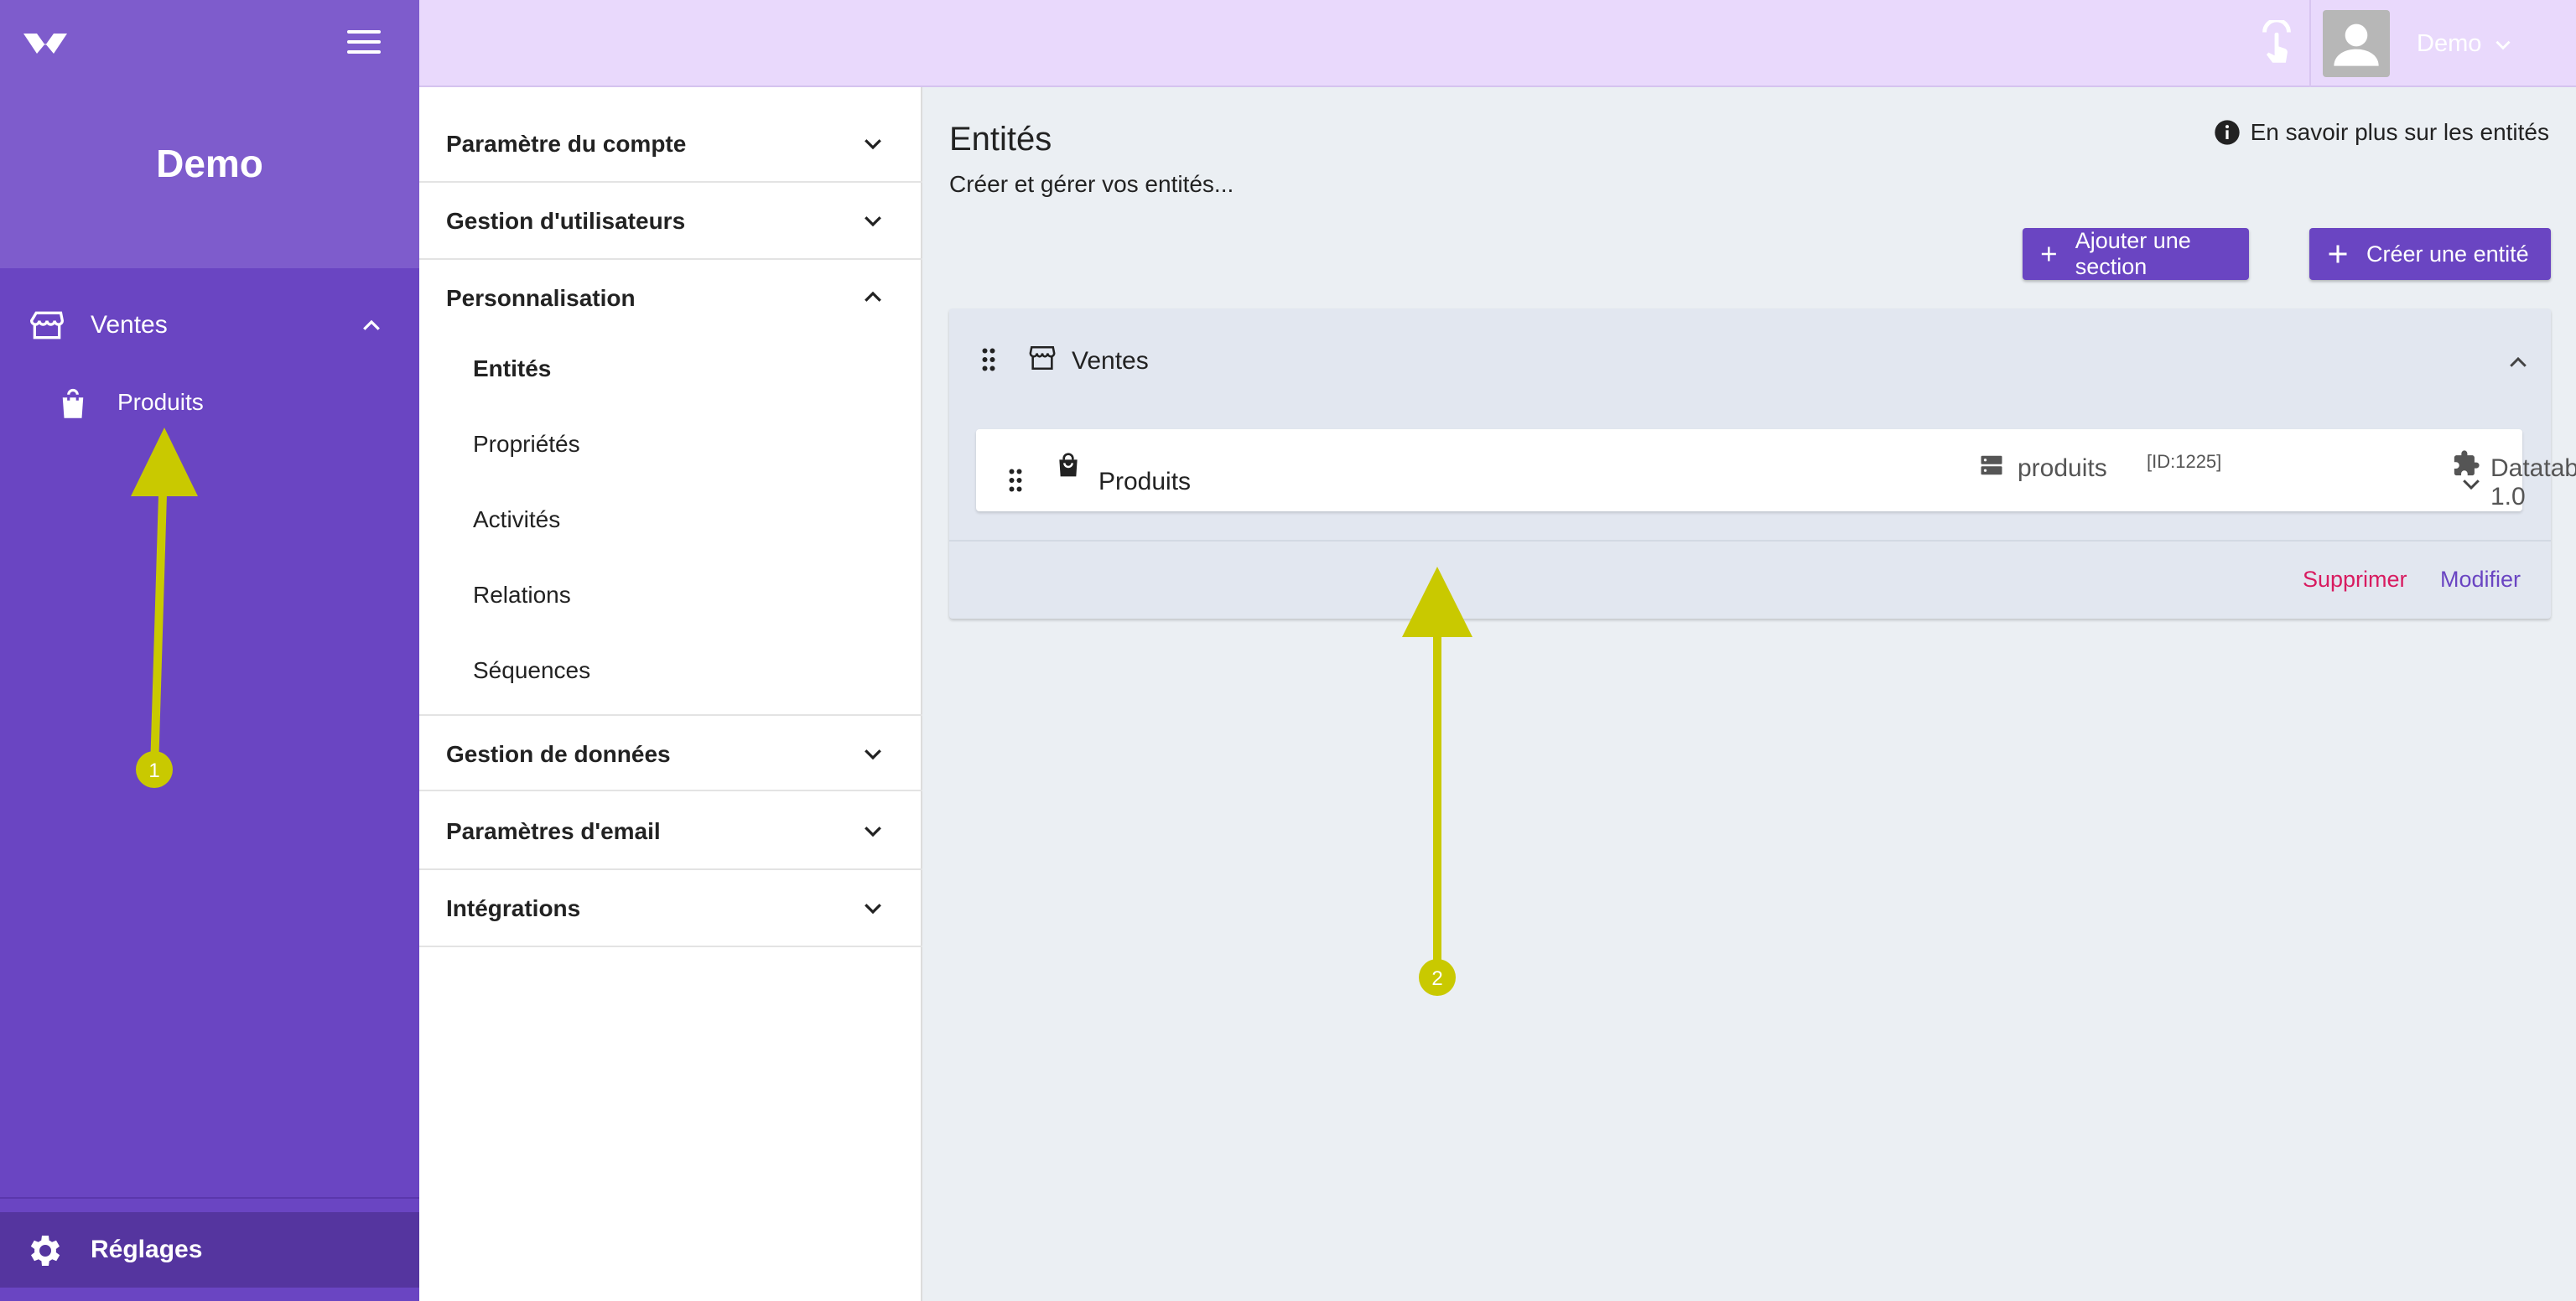 This screenshot has width=2576, height=1301. What do you see at coordinates (2276, 44) in the screenshot?
I see `touch-icon` at bounding box center [2276, 44].